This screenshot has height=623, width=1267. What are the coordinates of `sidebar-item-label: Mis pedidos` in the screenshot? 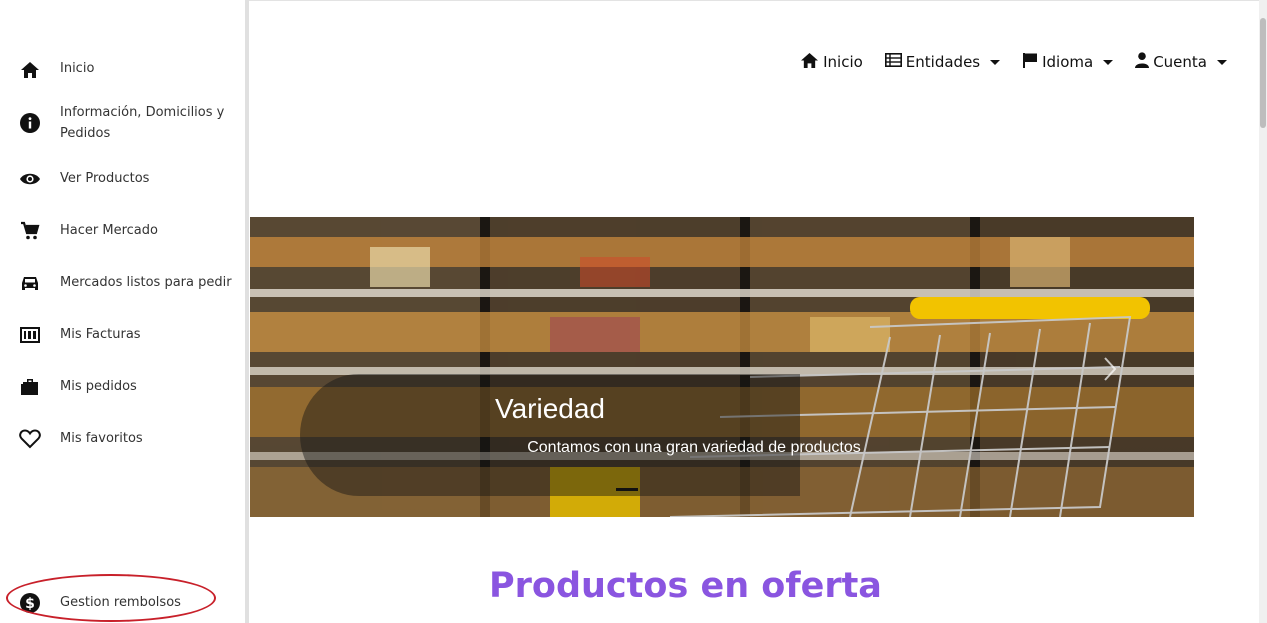 It's located at (98, 386).